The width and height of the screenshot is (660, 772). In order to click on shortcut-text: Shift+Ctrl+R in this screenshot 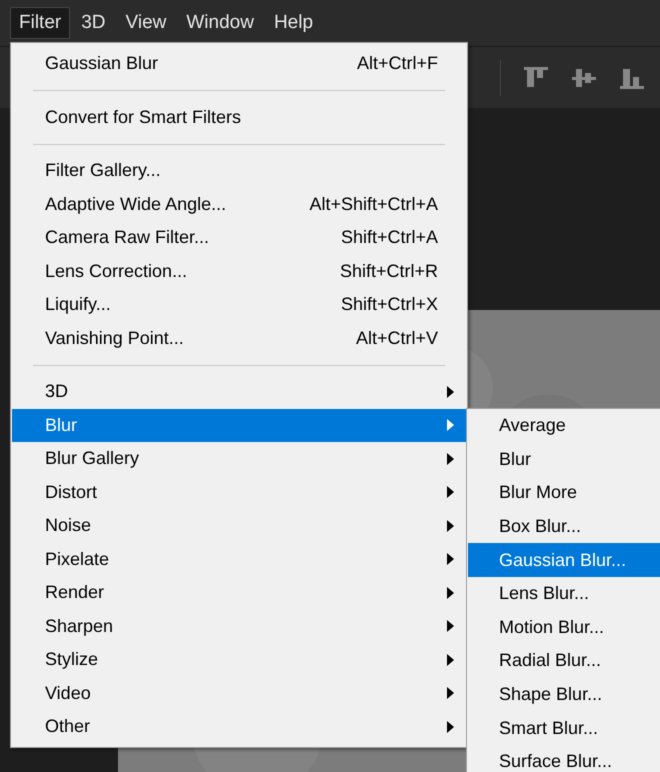, I will do `click(389, 271)`.